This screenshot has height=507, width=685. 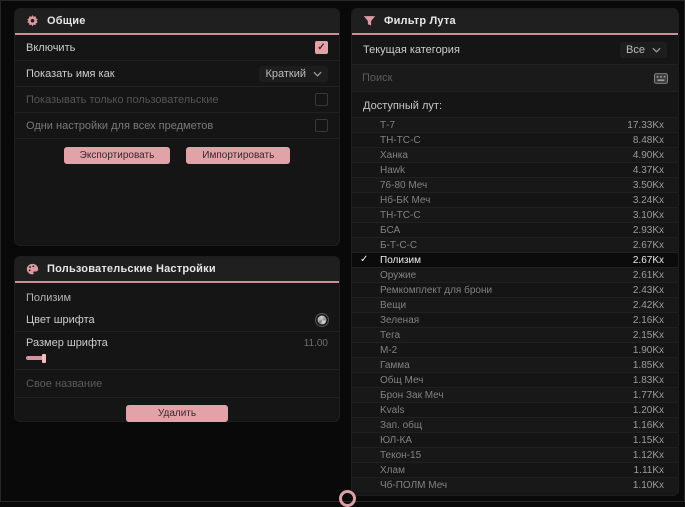 I want to click on loot-list-item: ✓ Полизим 2.67Kx, so click(x=515, y=259).